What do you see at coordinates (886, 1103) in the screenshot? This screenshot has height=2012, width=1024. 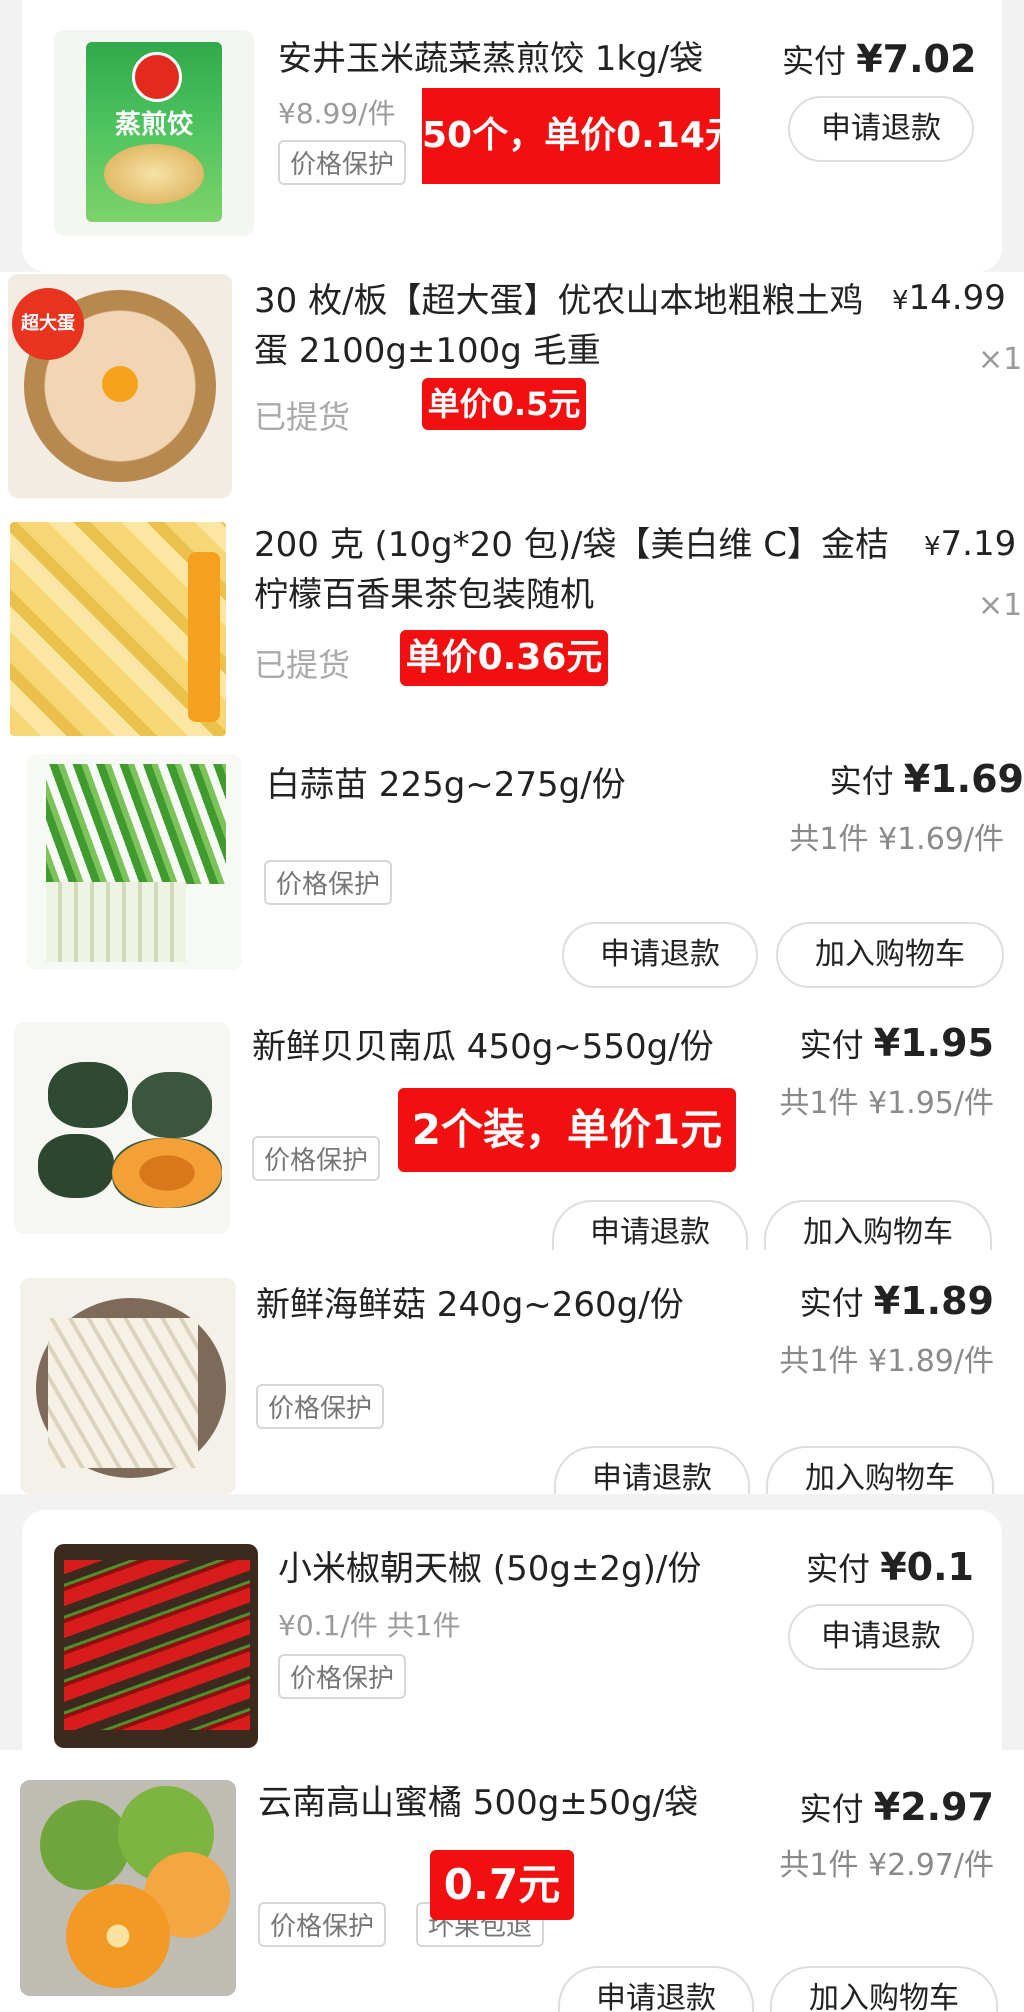 I see `quantity-unit-price: 共1件 ¥1.95/件` at bounding box center [886, 1103].